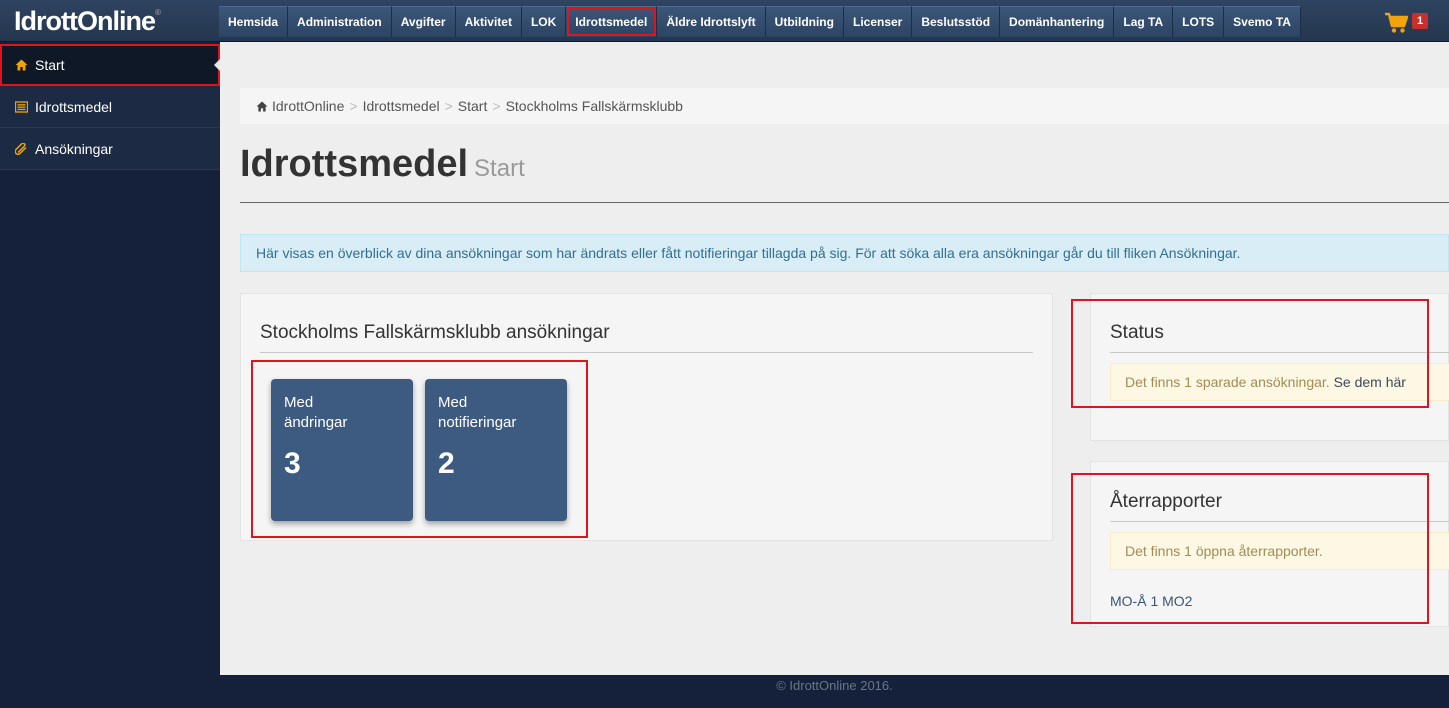 This screenshot has height=708, width=1449. I want to click on breadcrumb-item-idrottonline: IdrottOnline, so click(308, 106).